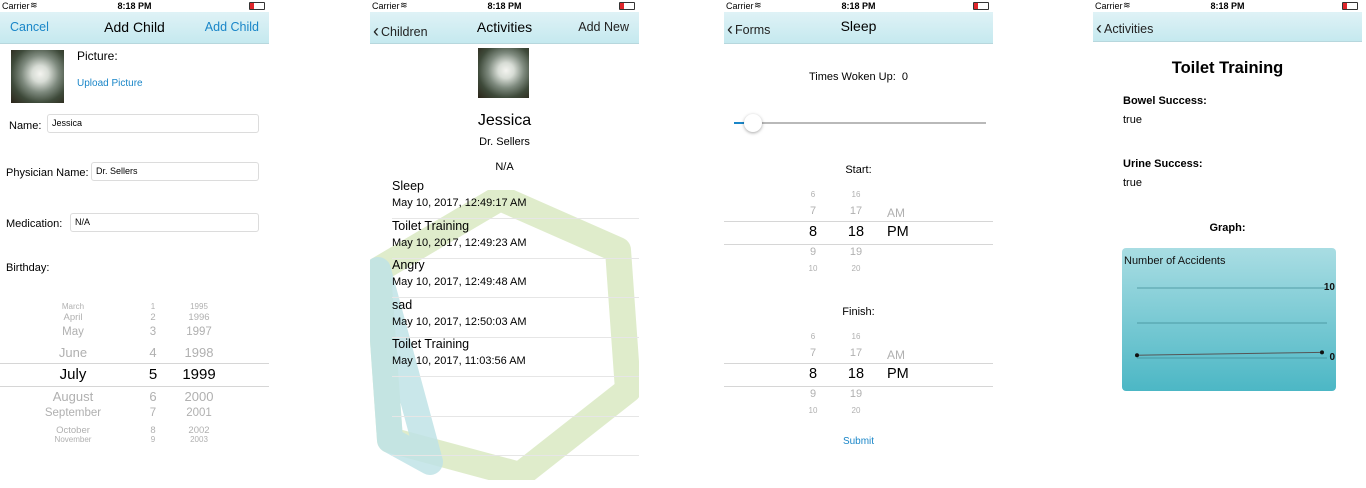  What do you see at coordinates (504, 28) in the screenshot?
I see `nav-bar: ‹ Children Activities Add New` at bounding box center [504, 28].